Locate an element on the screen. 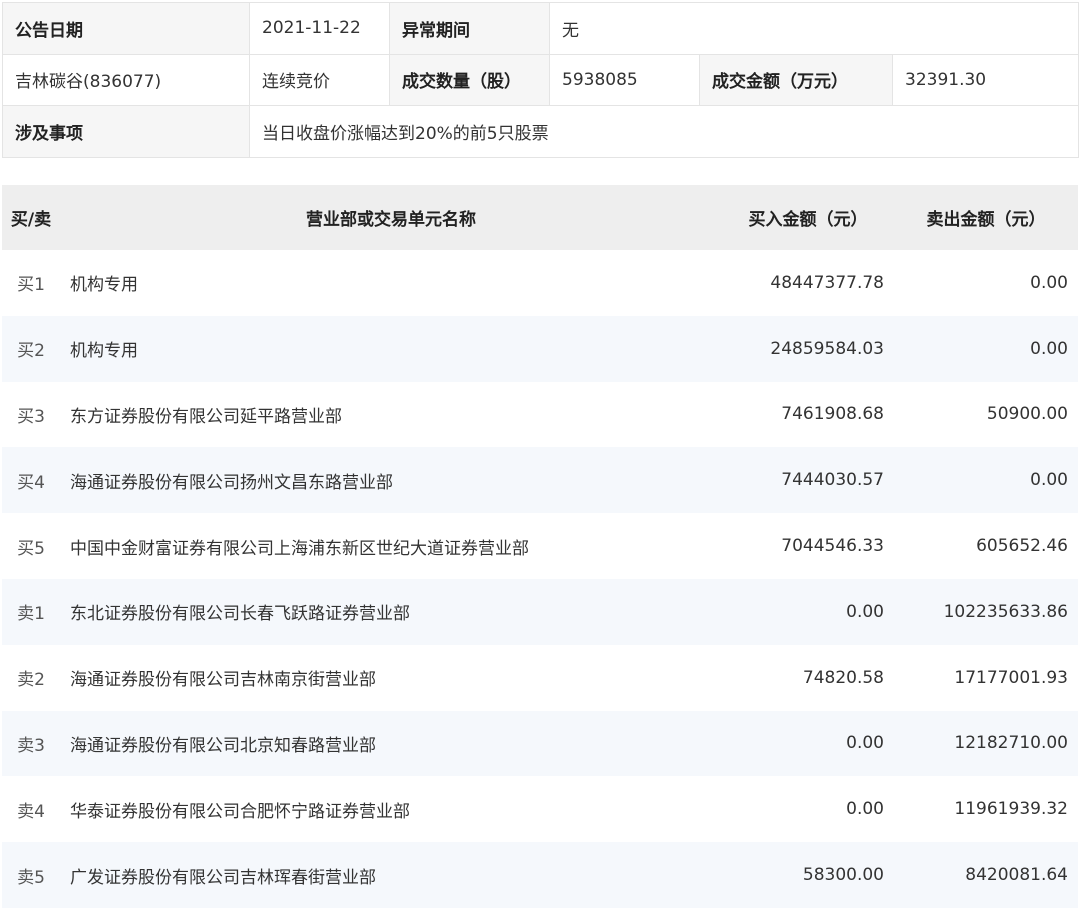  row-name: 广发证券股份有限公司吉林珲春街营业部 is located at coordinates (391, 875).